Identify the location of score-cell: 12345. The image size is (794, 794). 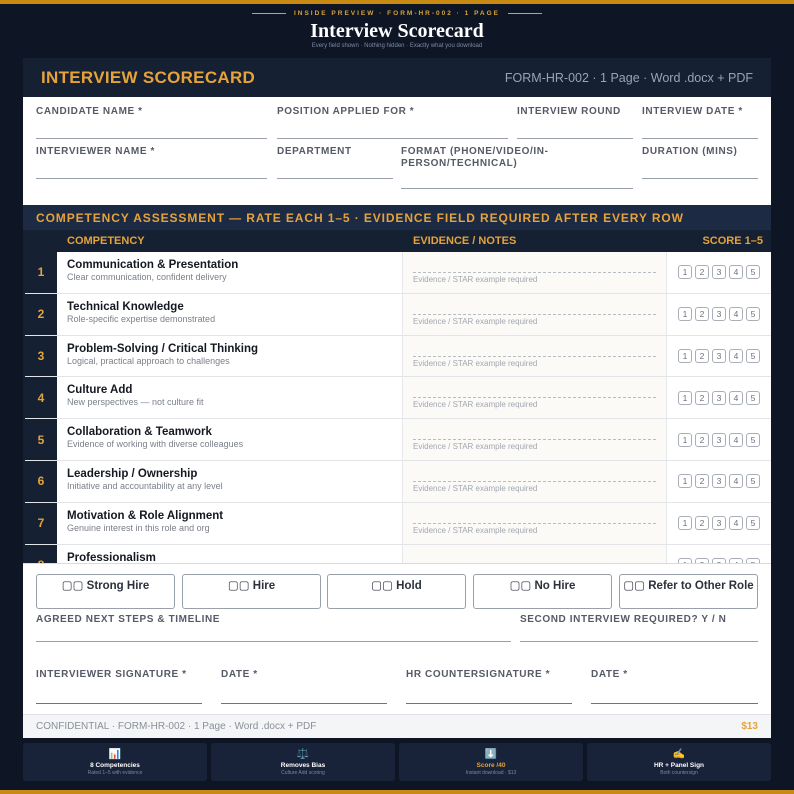
(719, 272).